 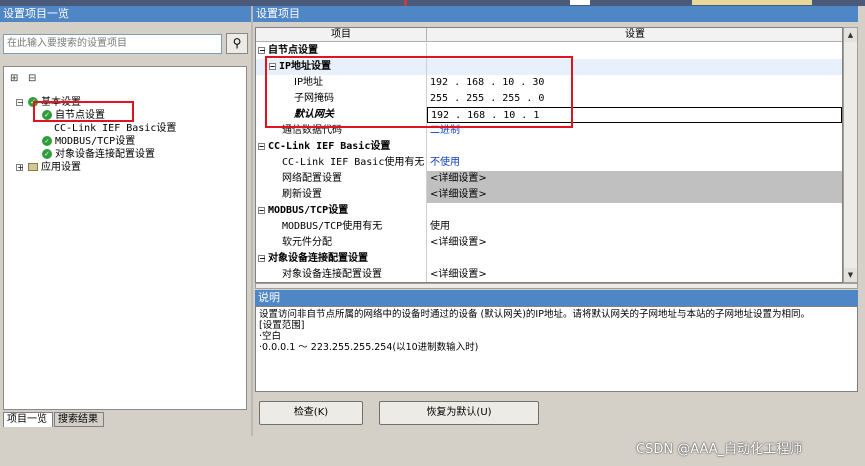 I want to click on tree-item-app-settings: 应用设置, so click(x=54, y=167).